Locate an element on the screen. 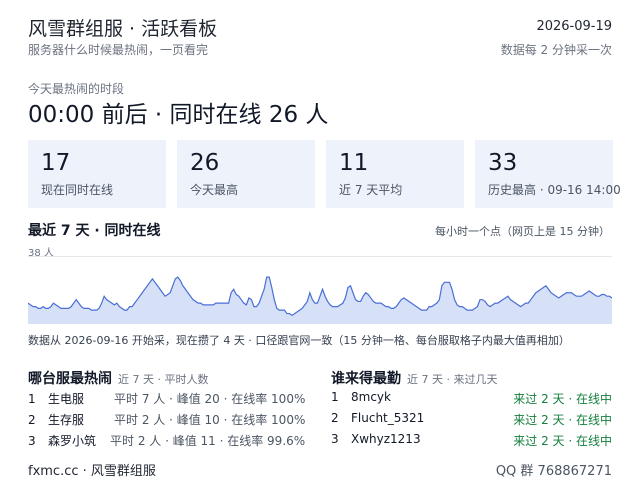 The width and height of the screenshot is (640, 480). server-rank: 2 is located at coordinates (32, 420).